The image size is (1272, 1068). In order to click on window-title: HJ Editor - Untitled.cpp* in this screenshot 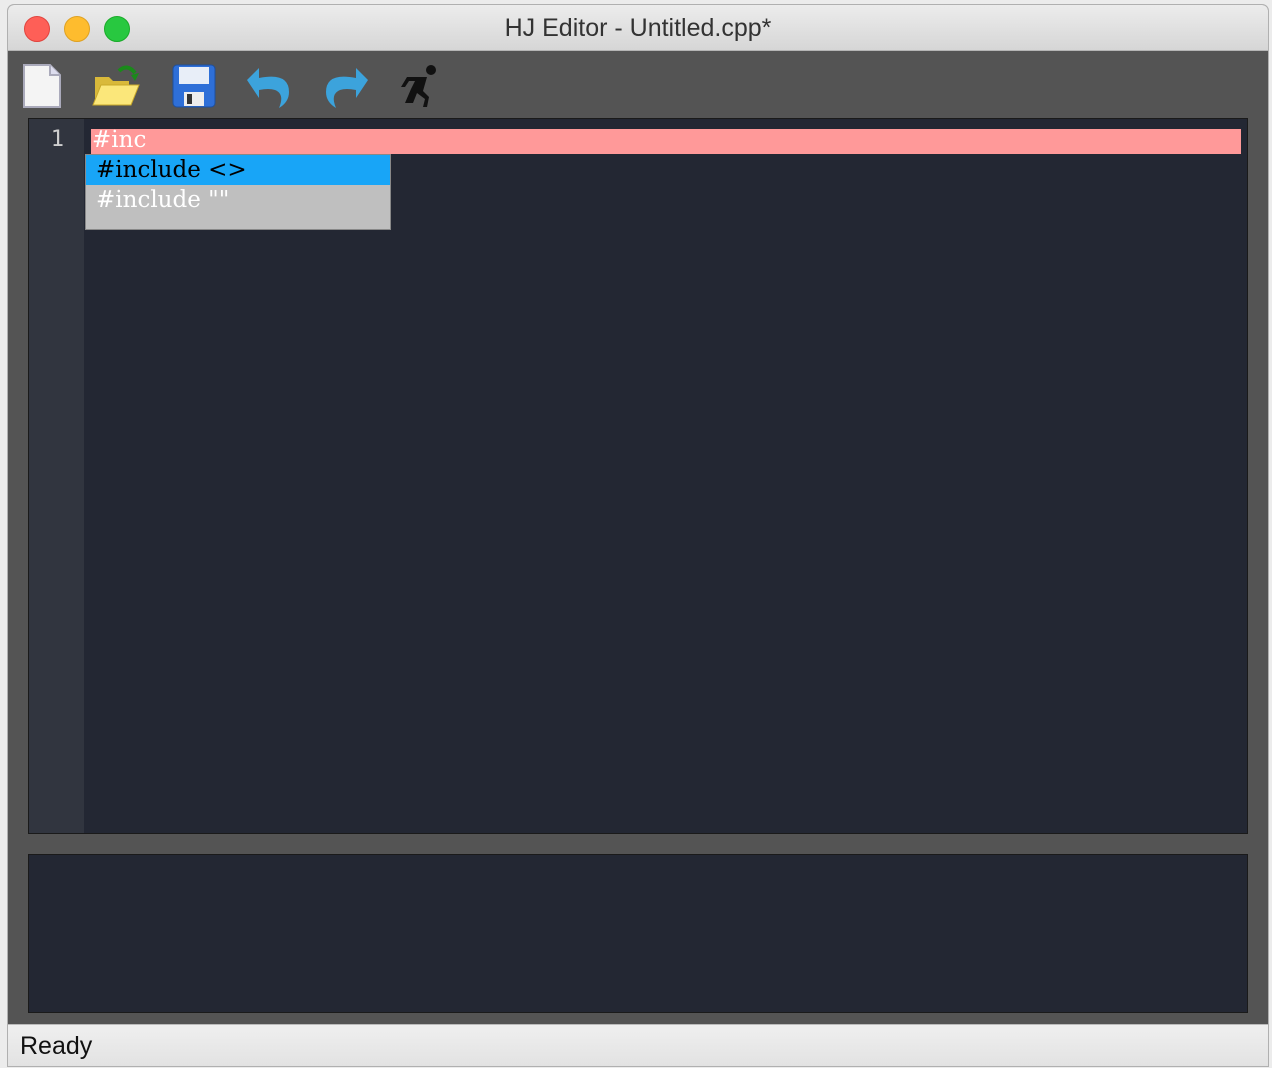, I will do `click(638, 28)`.